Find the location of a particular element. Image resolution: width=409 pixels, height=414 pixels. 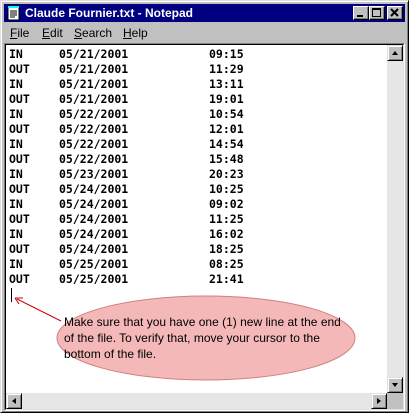

line-time: 16:02 is located at coordinates (226, 234).